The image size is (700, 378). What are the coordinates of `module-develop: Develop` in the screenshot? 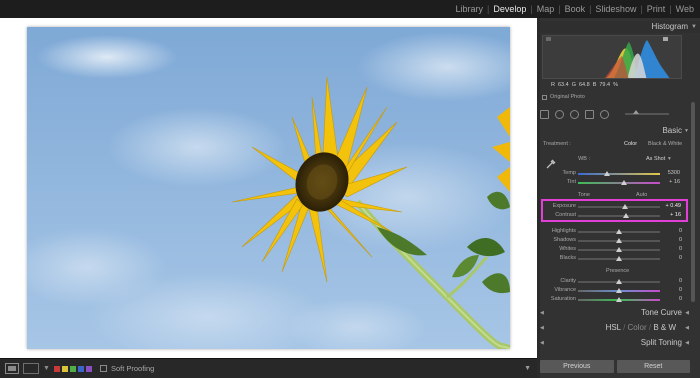 It's located at (509, 9).